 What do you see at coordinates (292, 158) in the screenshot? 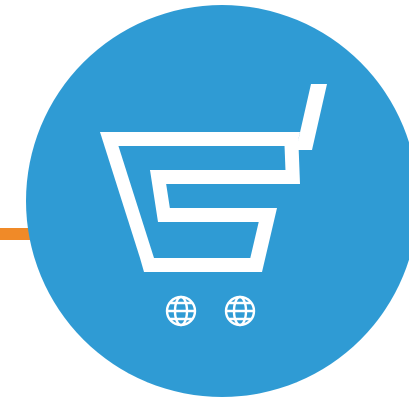
I see `cart-top-right-post` at bounding box center [292, 158].